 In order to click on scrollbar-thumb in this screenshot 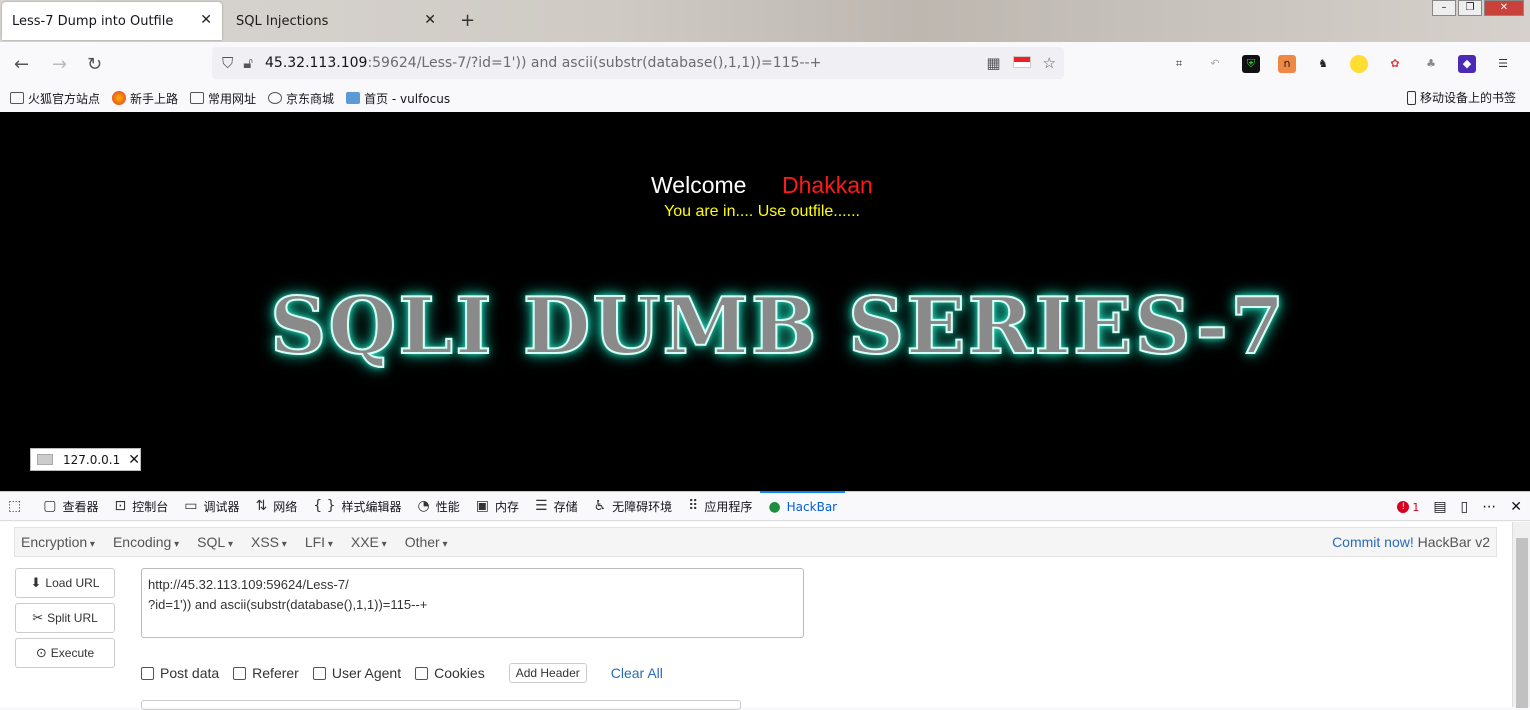, I will do `click(1522, 623)`.